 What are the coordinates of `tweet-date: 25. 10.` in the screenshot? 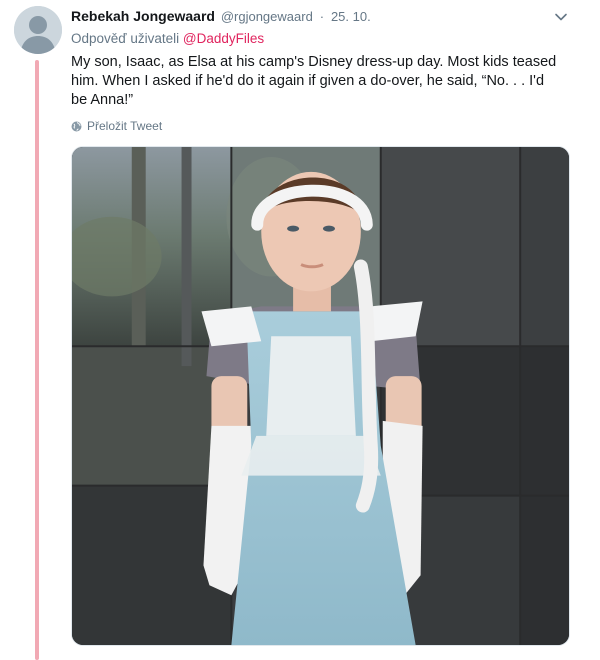 It's located at (351, 16).